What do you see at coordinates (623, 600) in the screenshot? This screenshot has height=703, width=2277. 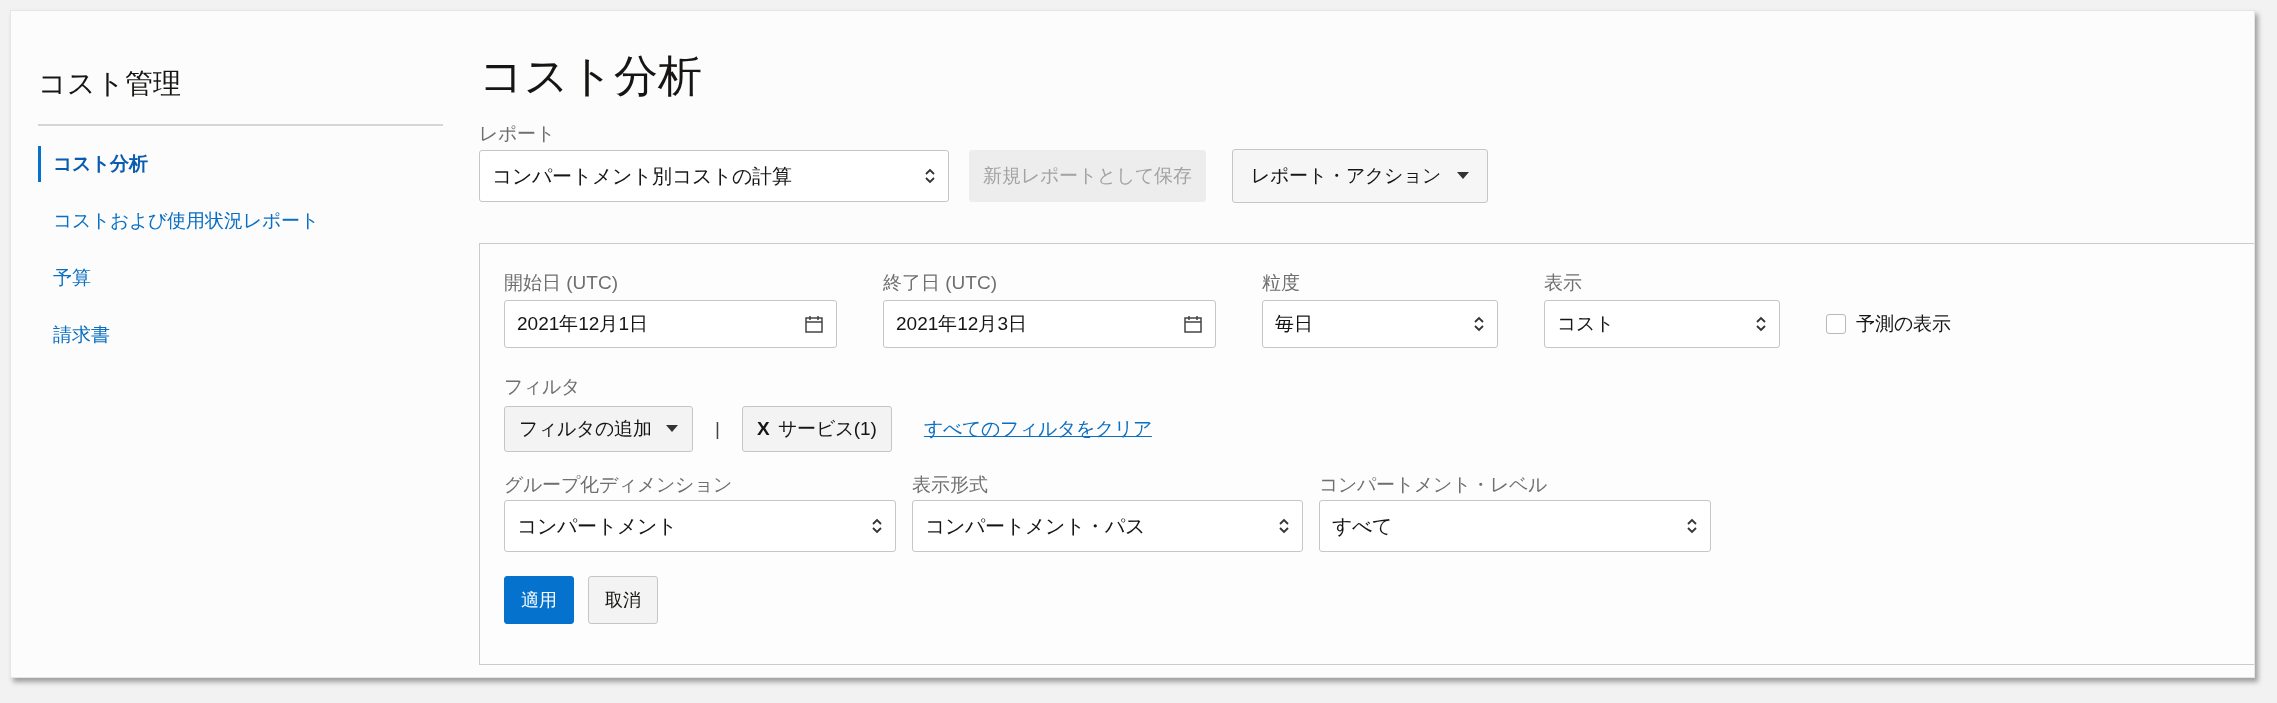 I see `cancel-button: 取消` at bounding box center [623, 600].